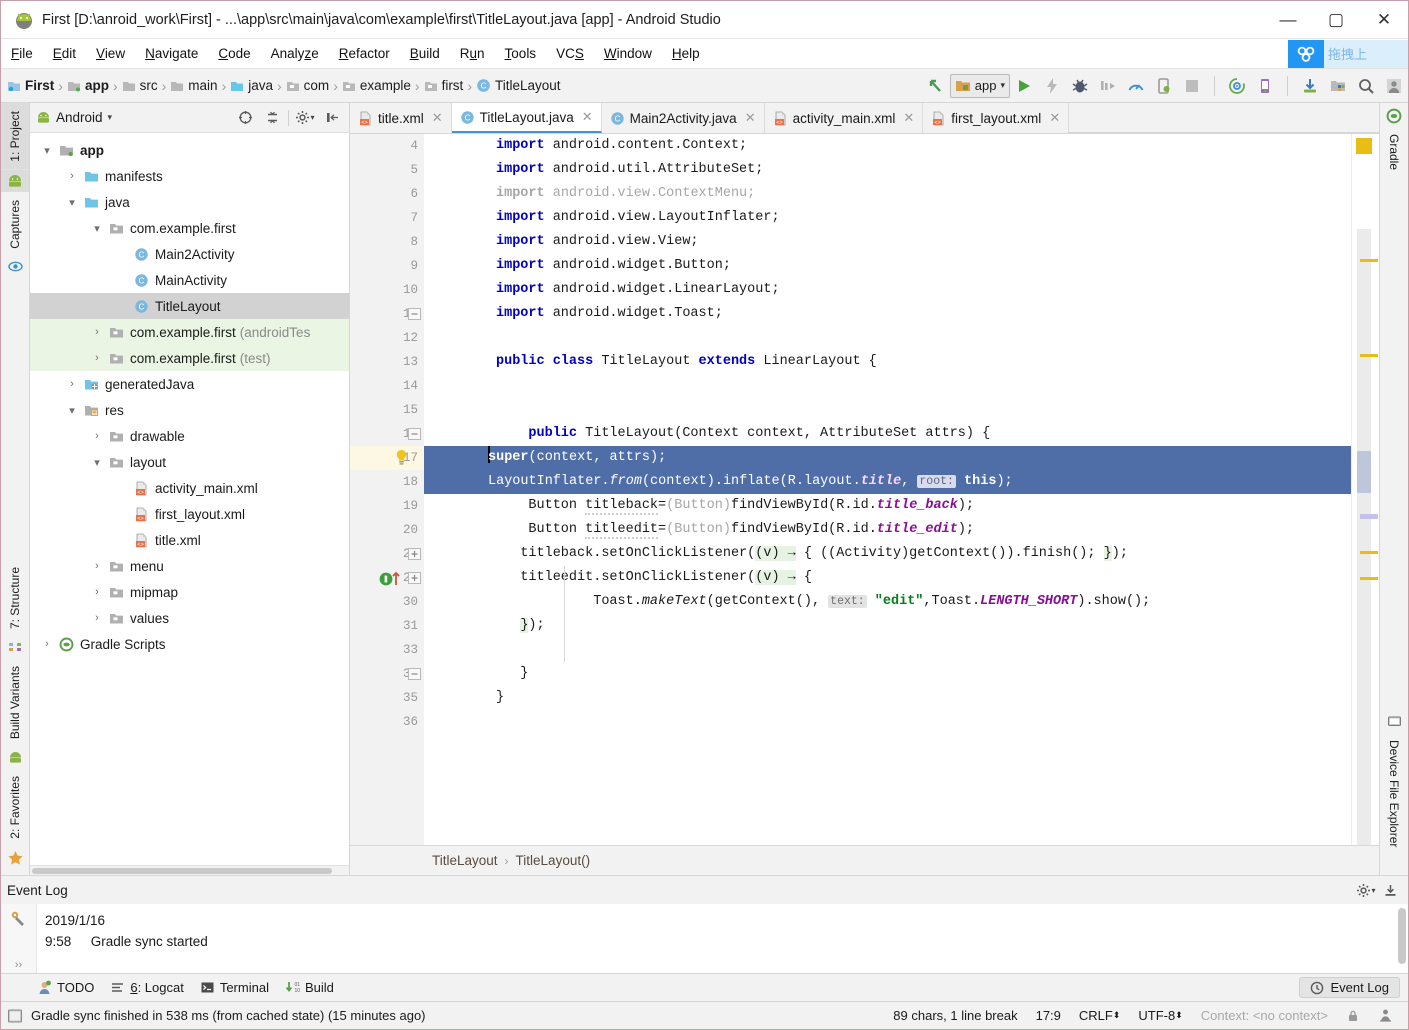 The height and width of the screenshot is (1030, 1409). I want to click on event-log-scrollbar, so click(1402, 938).